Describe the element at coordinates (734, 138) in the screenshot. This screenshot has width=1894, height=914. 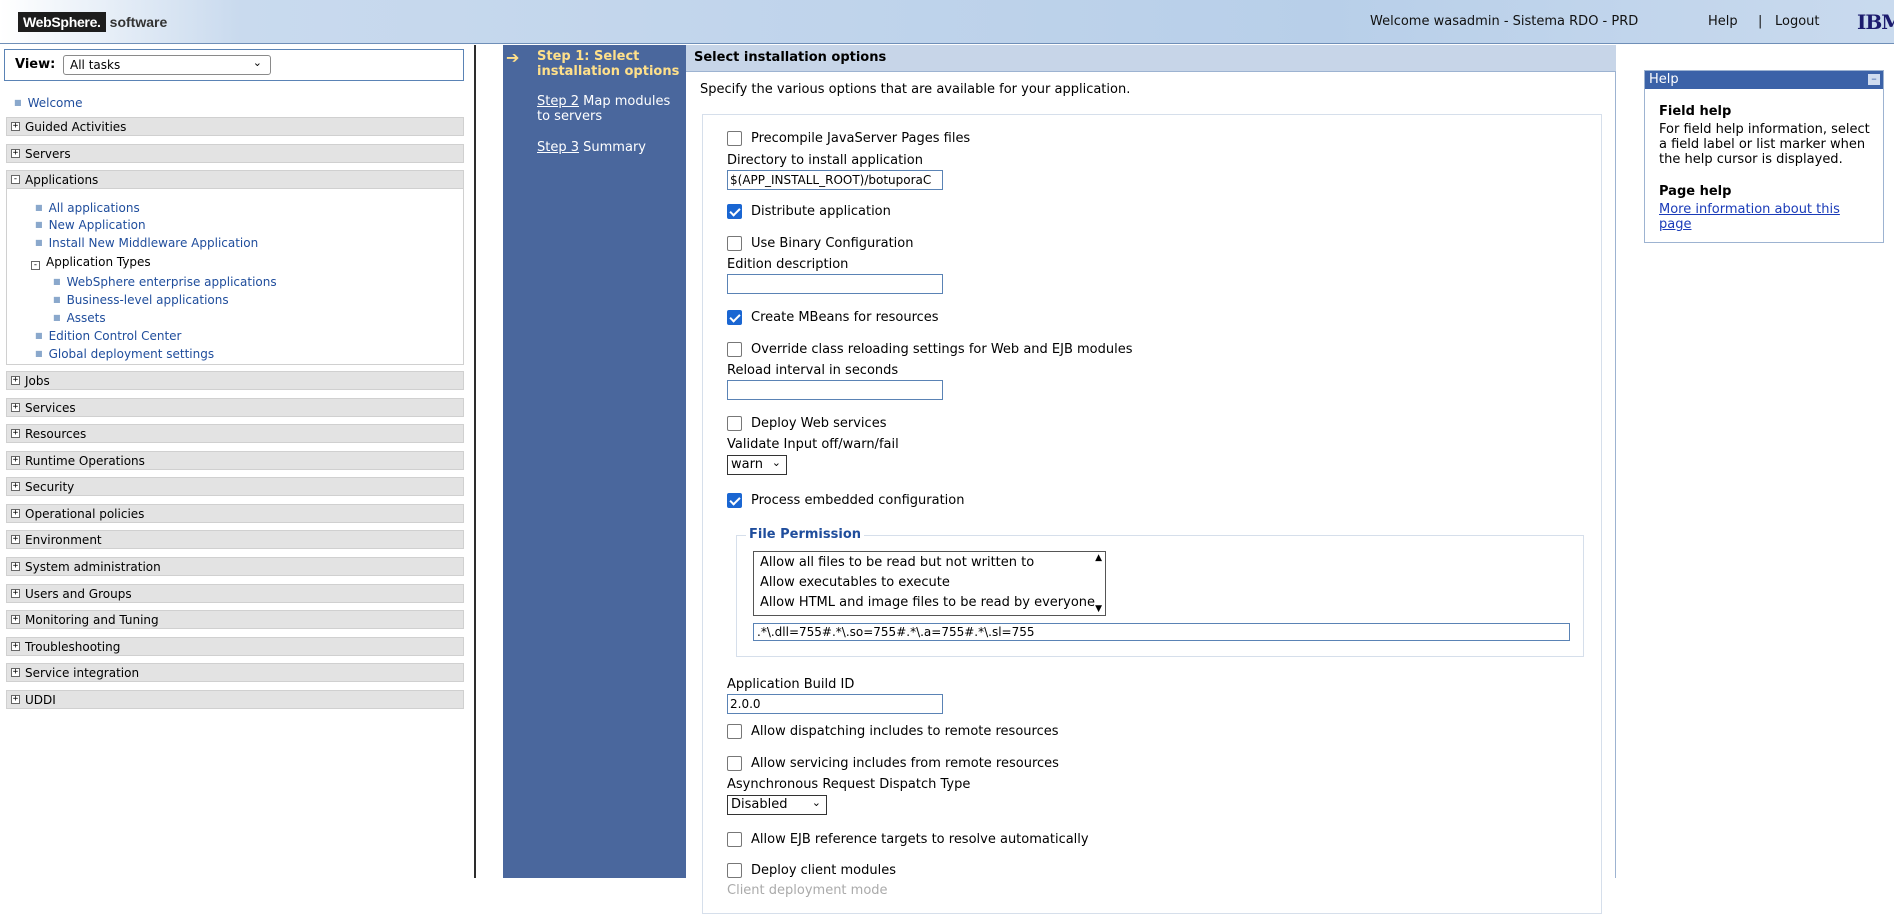
I see `precompile-jsp-checkbox` at that location.